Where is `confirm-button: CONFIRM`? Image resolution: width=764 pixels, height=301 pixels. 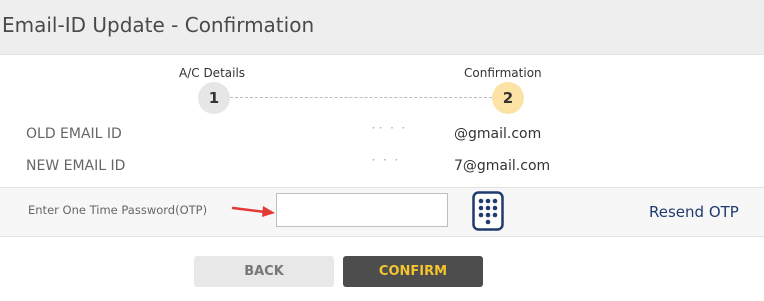
confirm-button: CONFIRM is located at coordinates (413, 271).